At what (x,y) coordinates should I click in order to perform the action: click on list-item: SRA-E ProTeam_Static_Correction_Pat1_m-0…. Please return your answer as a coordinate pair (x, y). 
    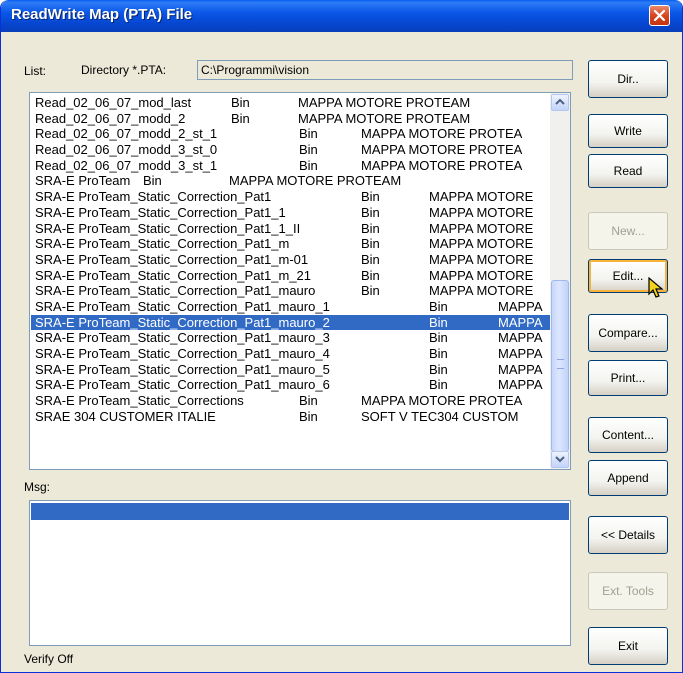
    Looking at the image, I should click on (291, 260).